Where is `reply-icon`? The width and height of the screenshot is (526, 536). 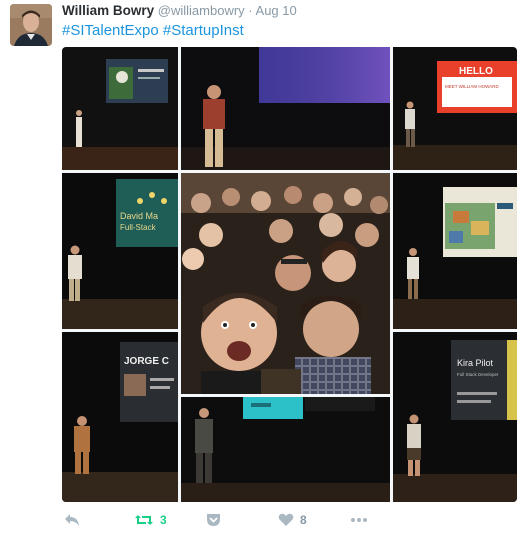
reply-icon is located at coordinates (72, 520).